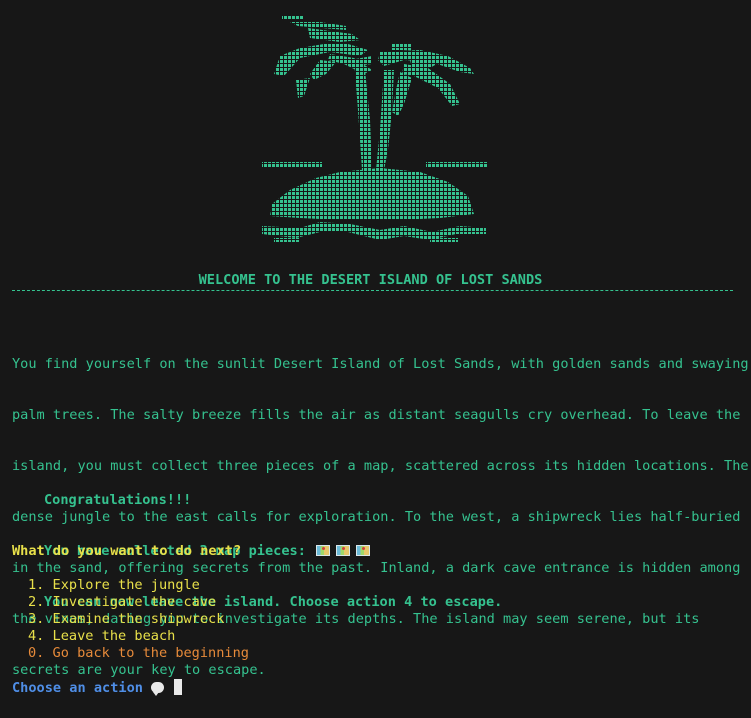  Describe the element at coordinates (372, 290) in the screenshot. I see `divider` at that location.